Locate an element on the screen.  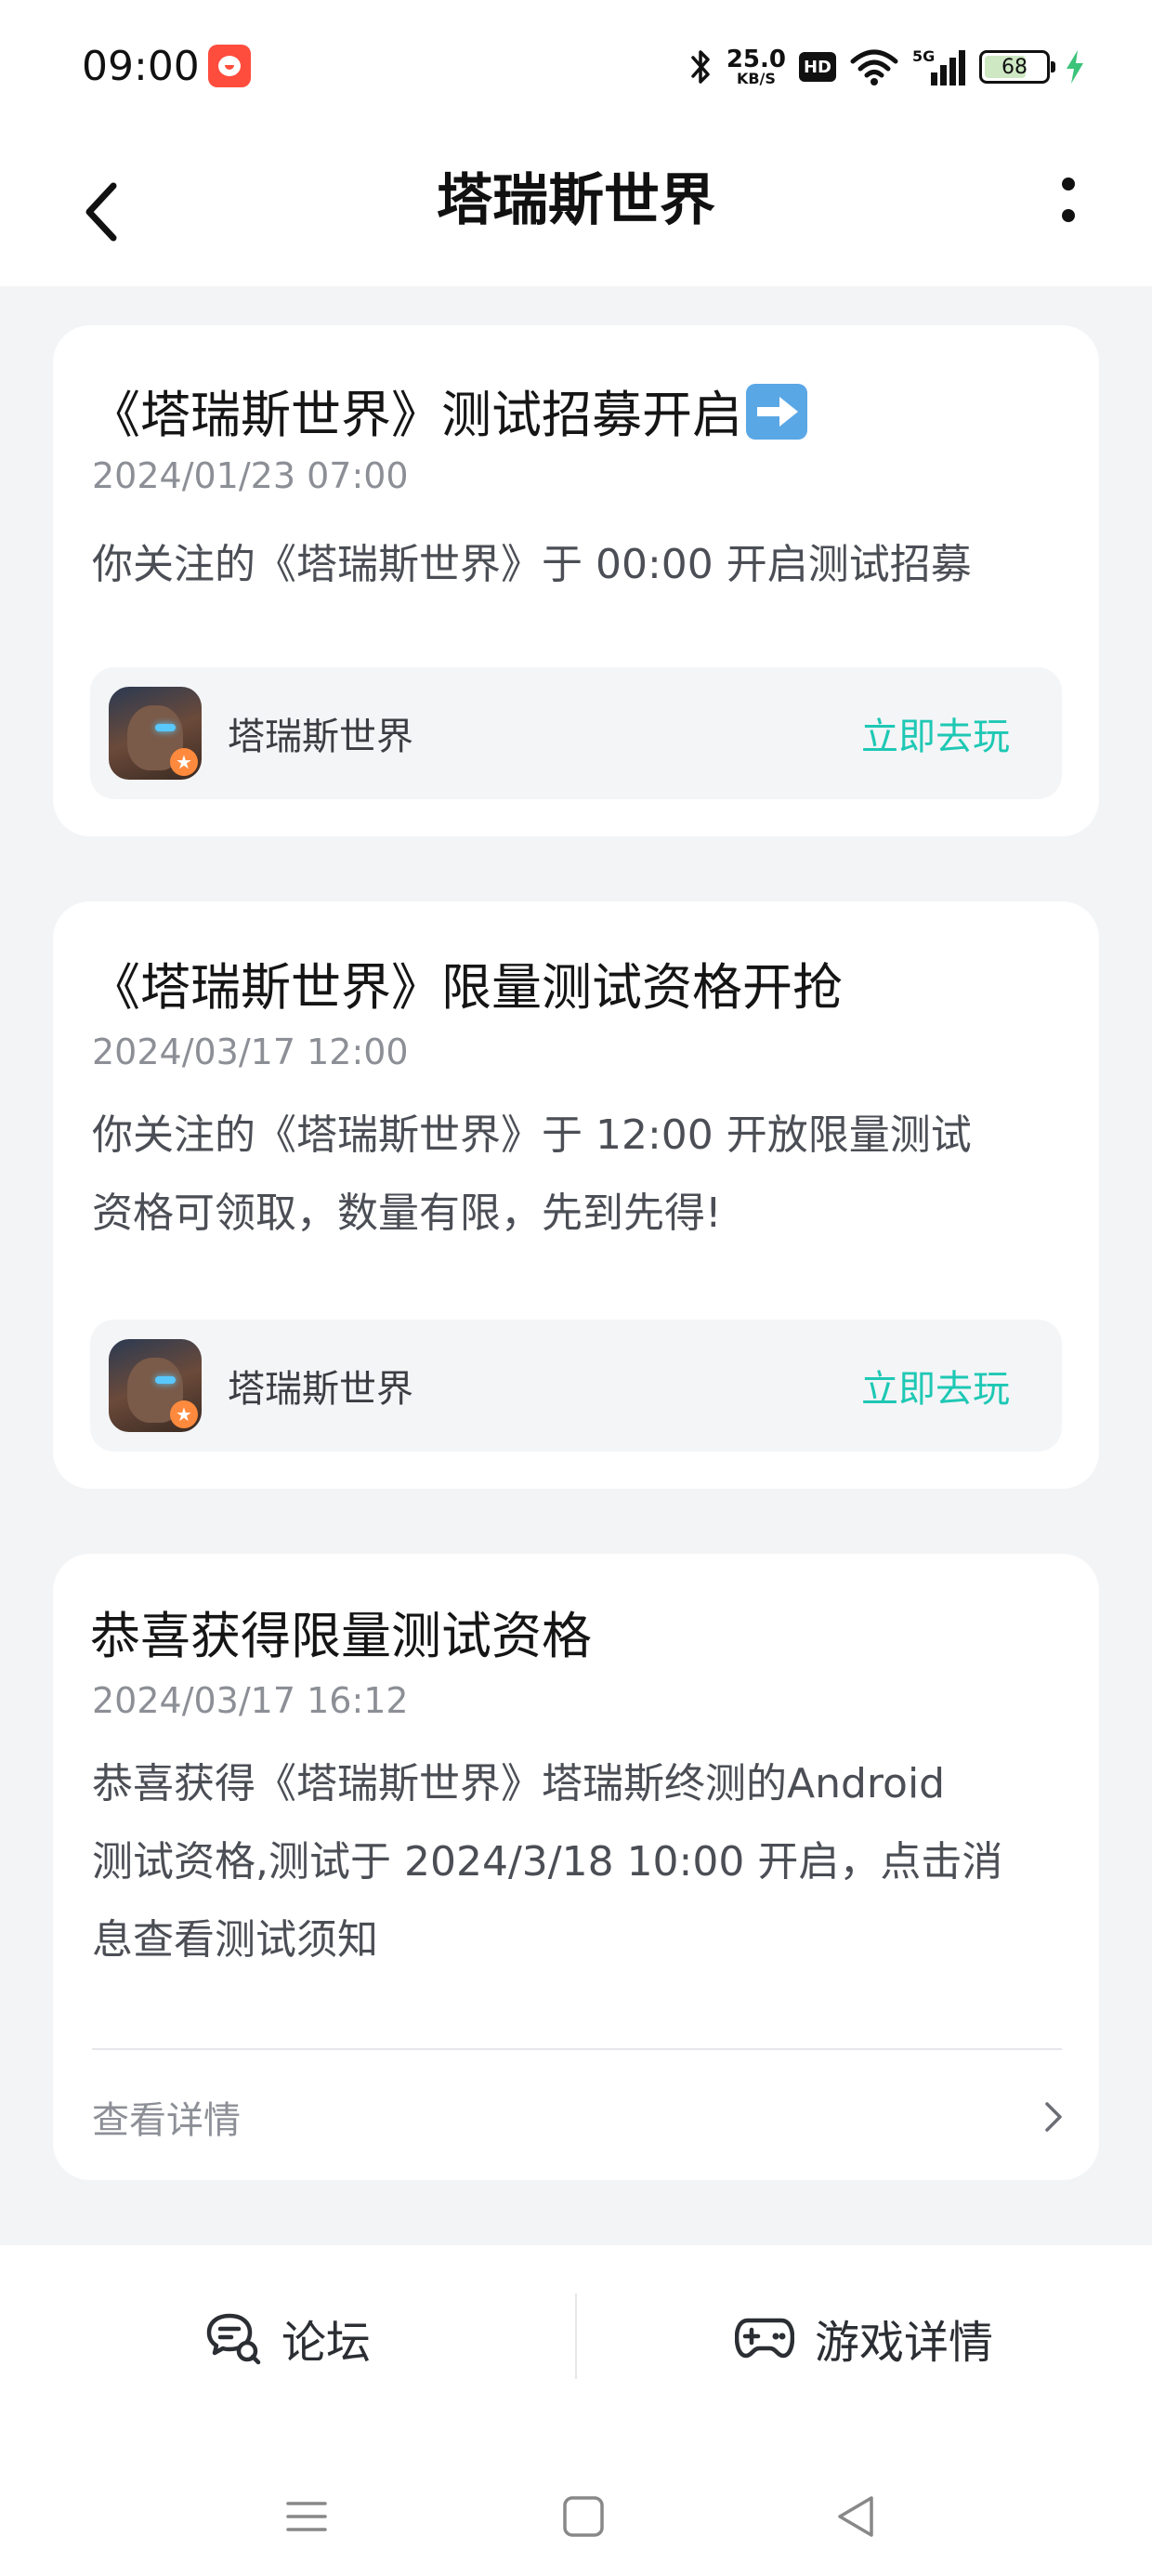
message-date: 2024/03/17 12:00 is located at coordinates (250, 1052).